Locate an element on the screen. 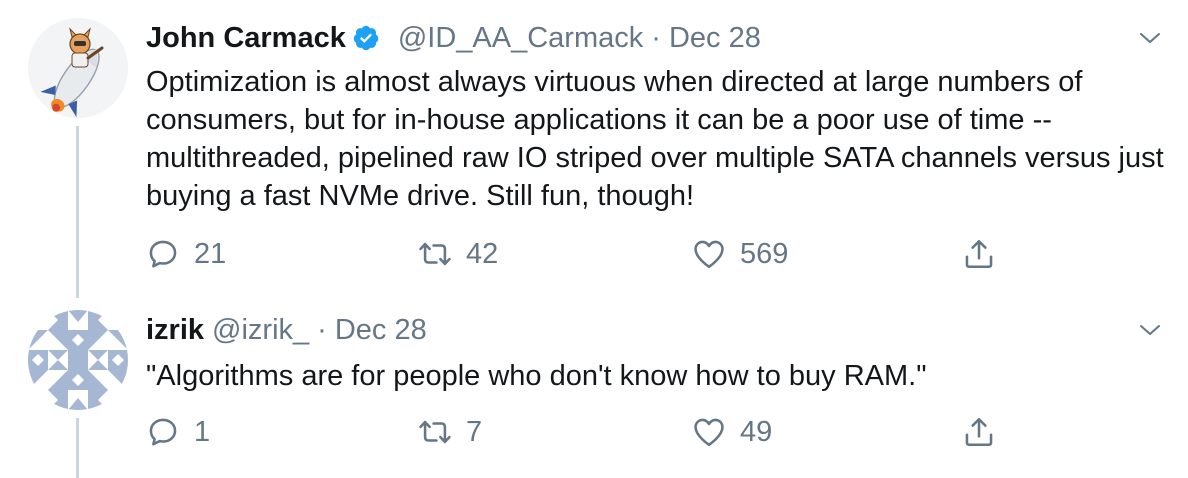 The image size is (1188, 478). thread-line-bottom is located at coordinates (77, 448).